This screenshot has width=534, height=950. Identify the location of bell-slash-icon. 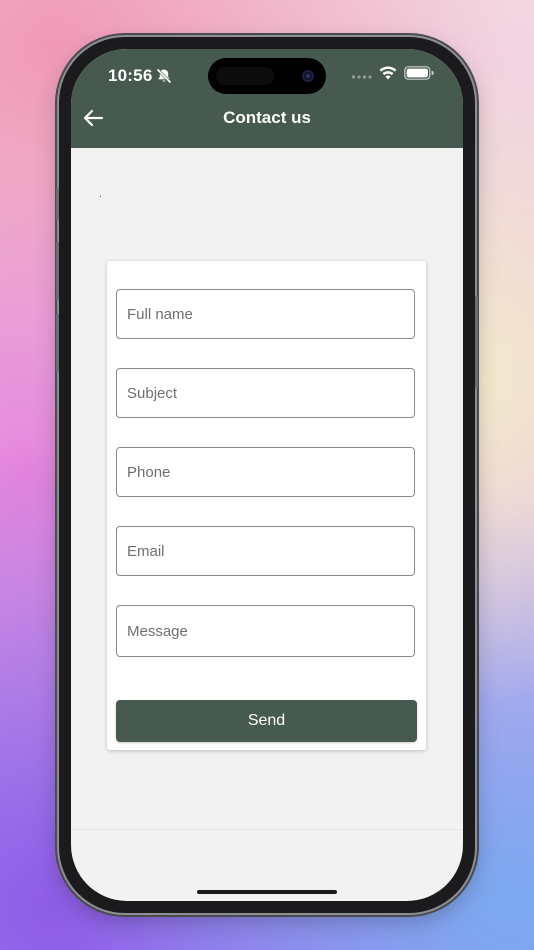
(164, 76).